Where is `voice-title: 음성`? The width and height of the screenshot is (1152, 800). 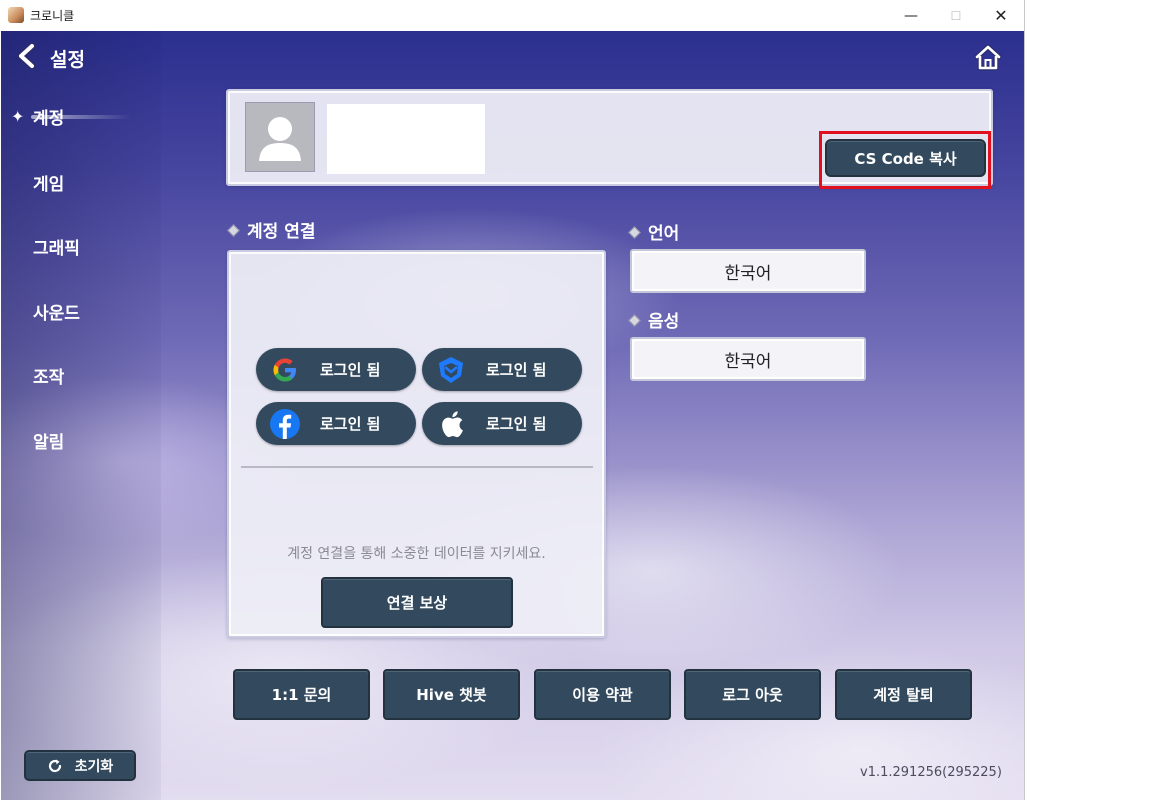 voice-title: 음성 is located at coordinates (664, 322).